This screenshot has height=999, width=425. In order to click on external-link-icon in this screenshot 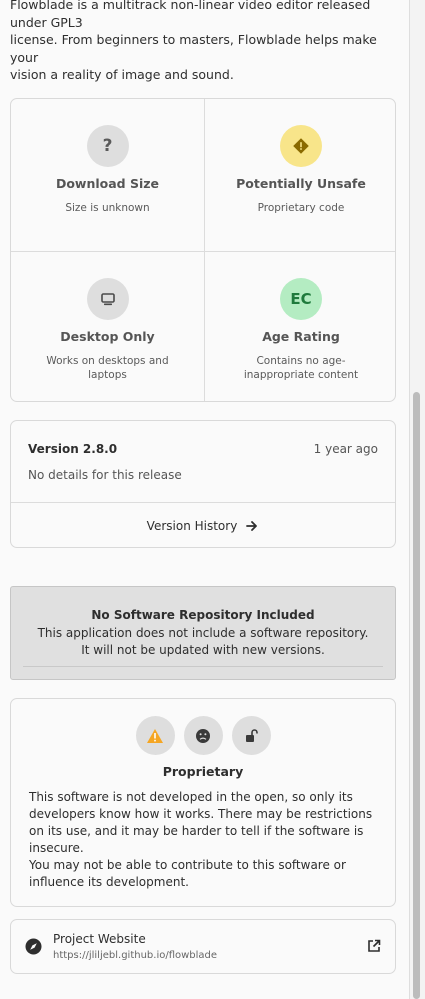, I will do `click(374, 945)`.